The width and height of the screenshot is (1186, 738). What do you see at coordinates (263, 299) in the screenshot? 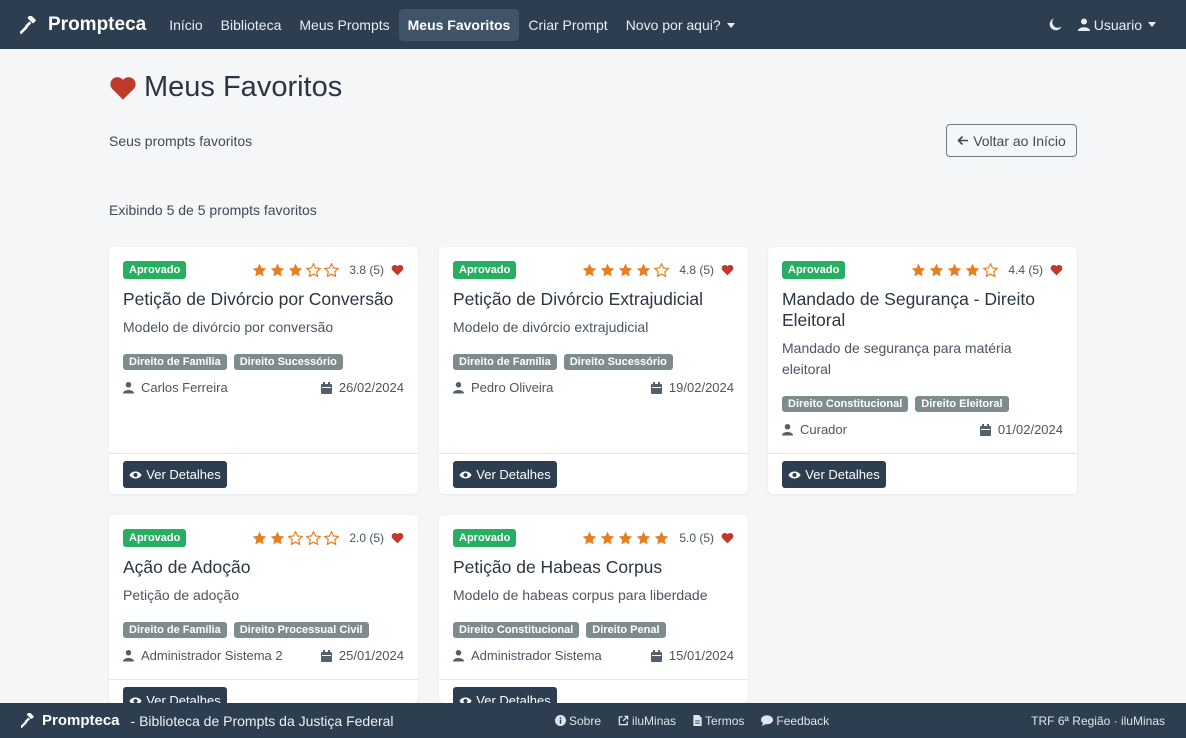
I see `card-title: Petição de Divórcio por Conversão` at bounding box center [263, 299].